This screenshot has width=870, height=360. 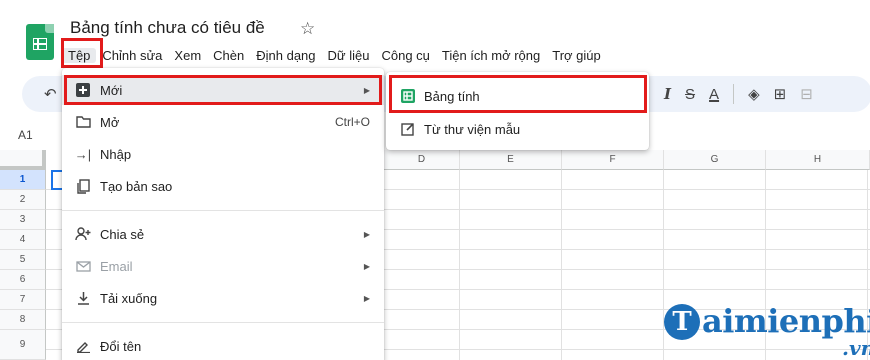 What do you see at coordinates (491, 55) in the screenshot?
I see `menu-extensions: Tiện ích mở rộng` at bounding box center [491, 55].